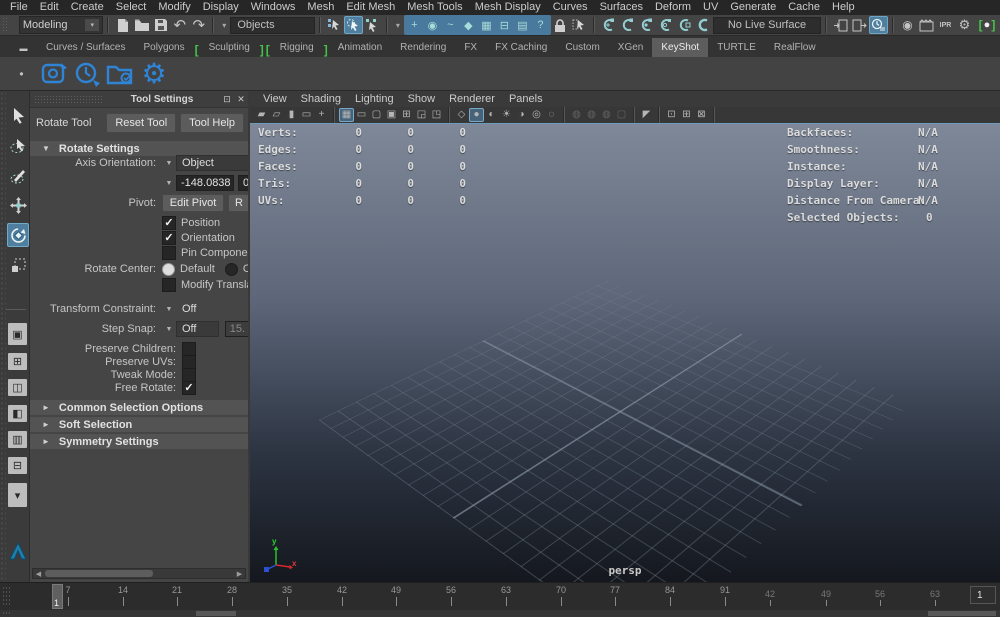 This screenshot has width=1000, height=617. I want to click on ipr-render-icon: IPR, so click(945, 25).